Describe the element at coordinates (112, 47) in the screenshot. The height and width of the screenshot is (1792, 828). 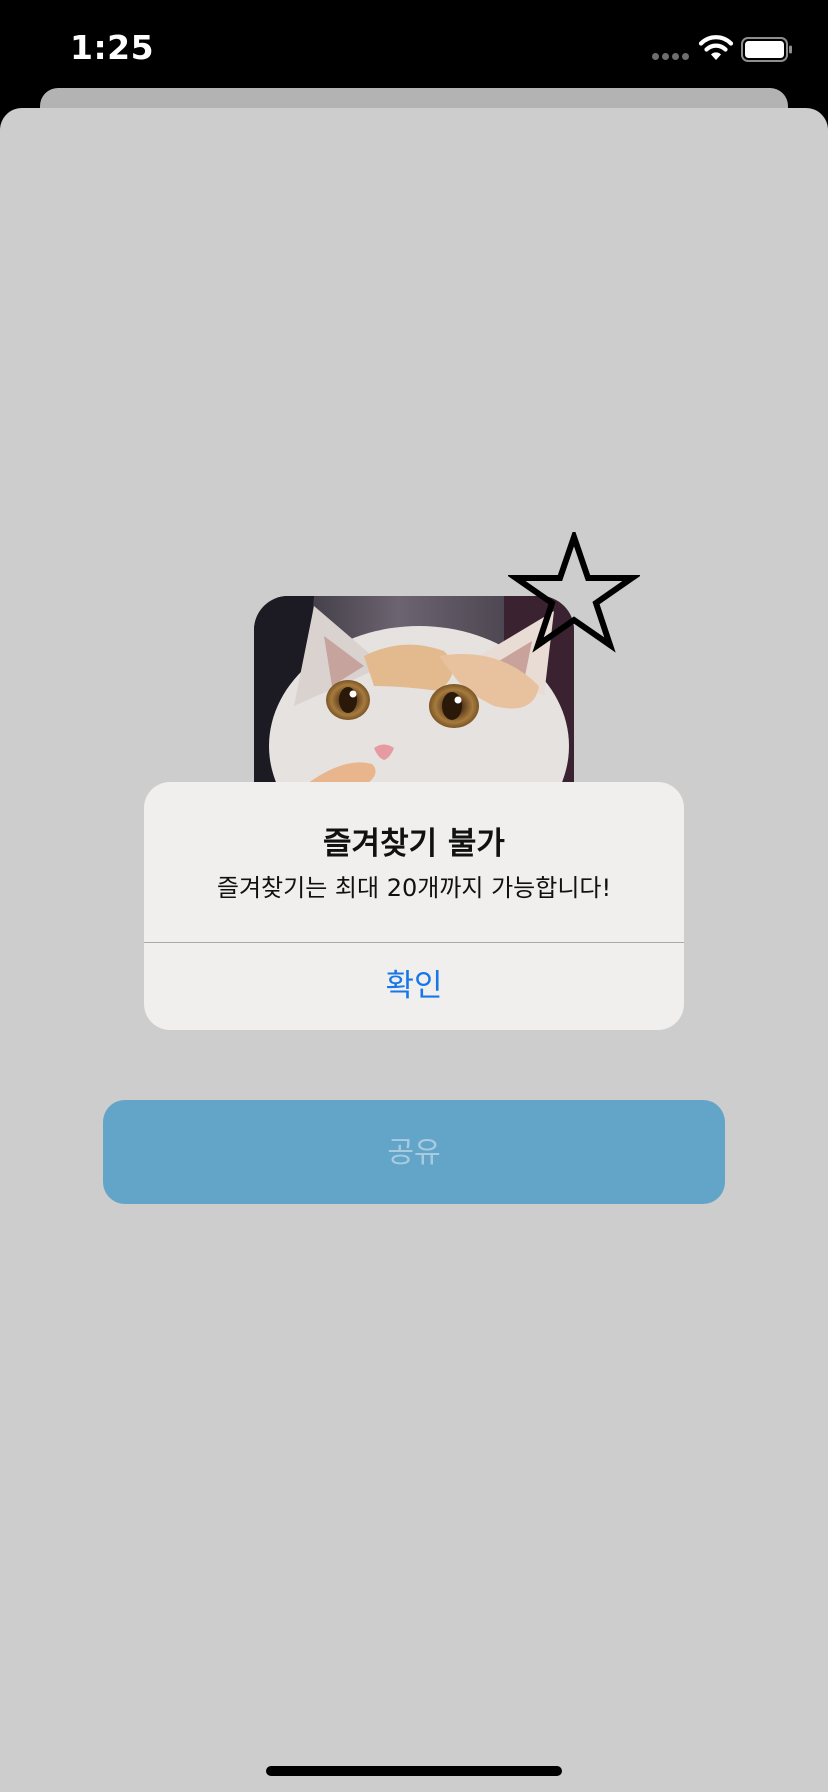
I see `status-time: 1:25` at that location.